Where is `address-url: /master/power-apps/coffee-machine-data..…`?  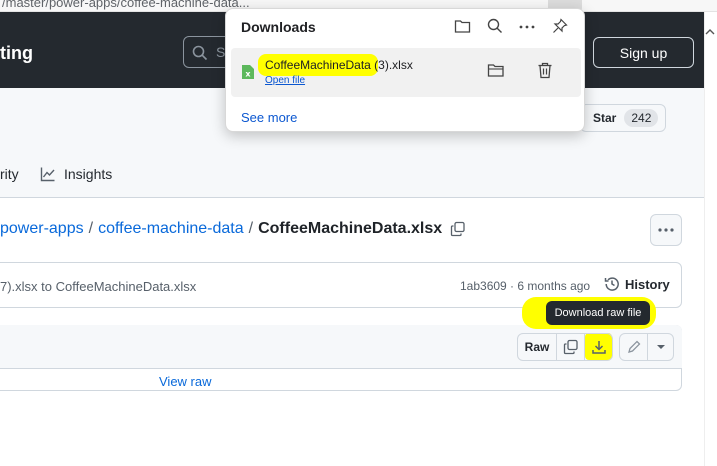 address-url: /master/power-apps/coffee-machine-data..… is located at coordinates (126, 5).